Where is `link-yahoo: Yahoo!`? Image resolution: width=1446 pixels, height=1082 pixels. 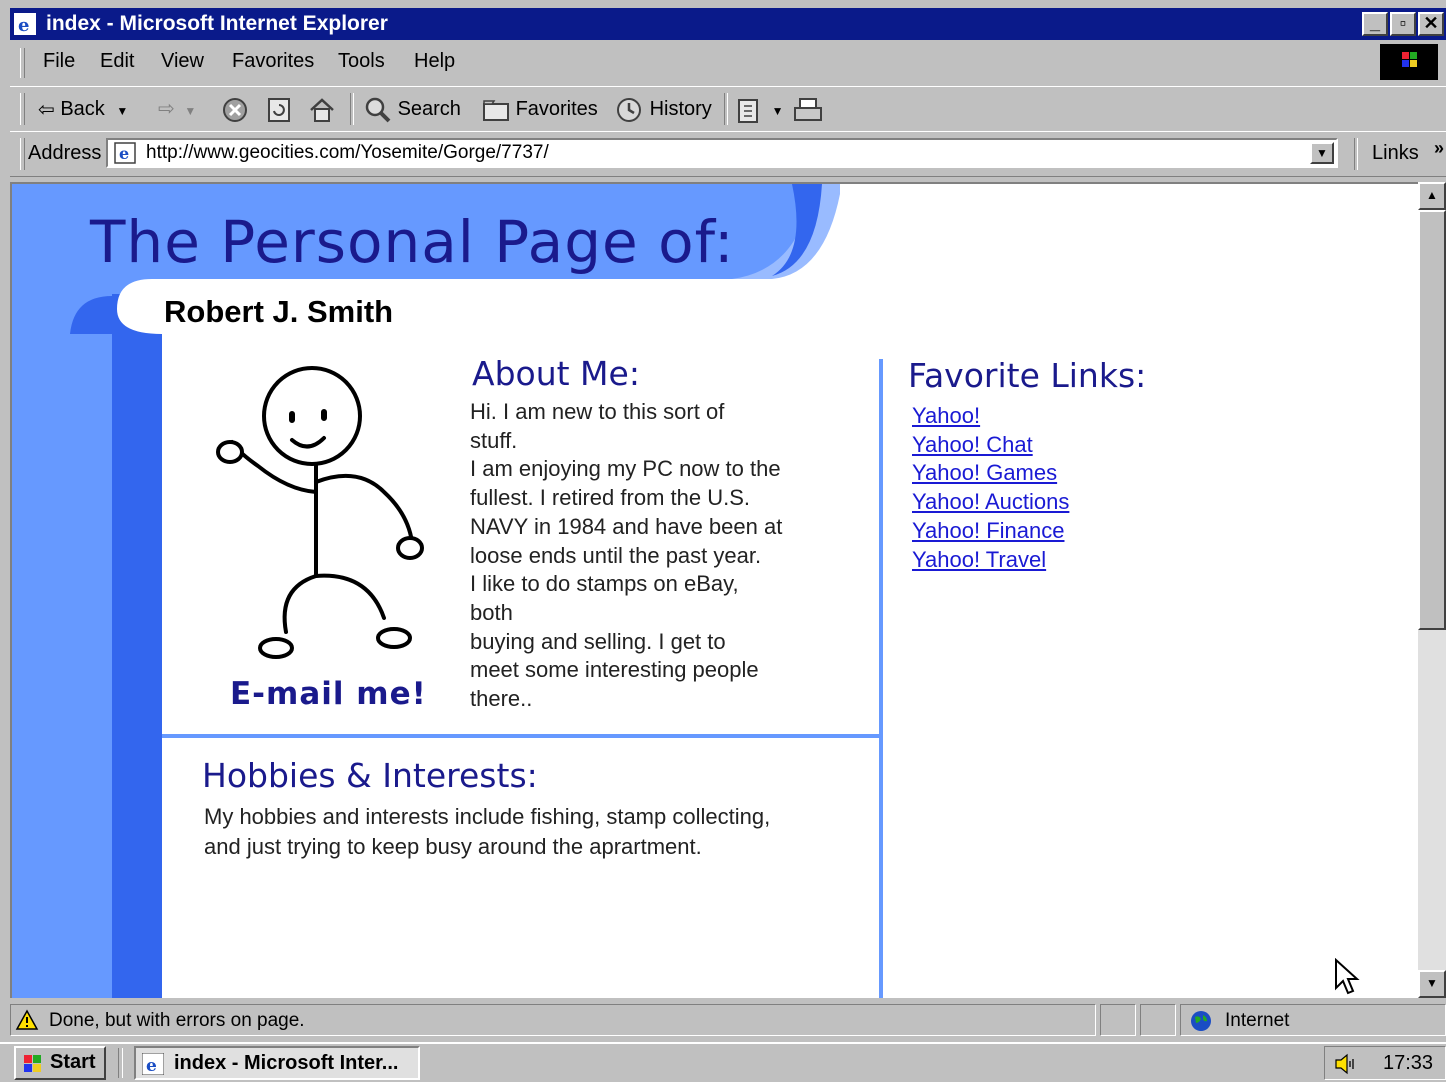
link-yahoo: Yahoo! is located at coordinates (990, 416).